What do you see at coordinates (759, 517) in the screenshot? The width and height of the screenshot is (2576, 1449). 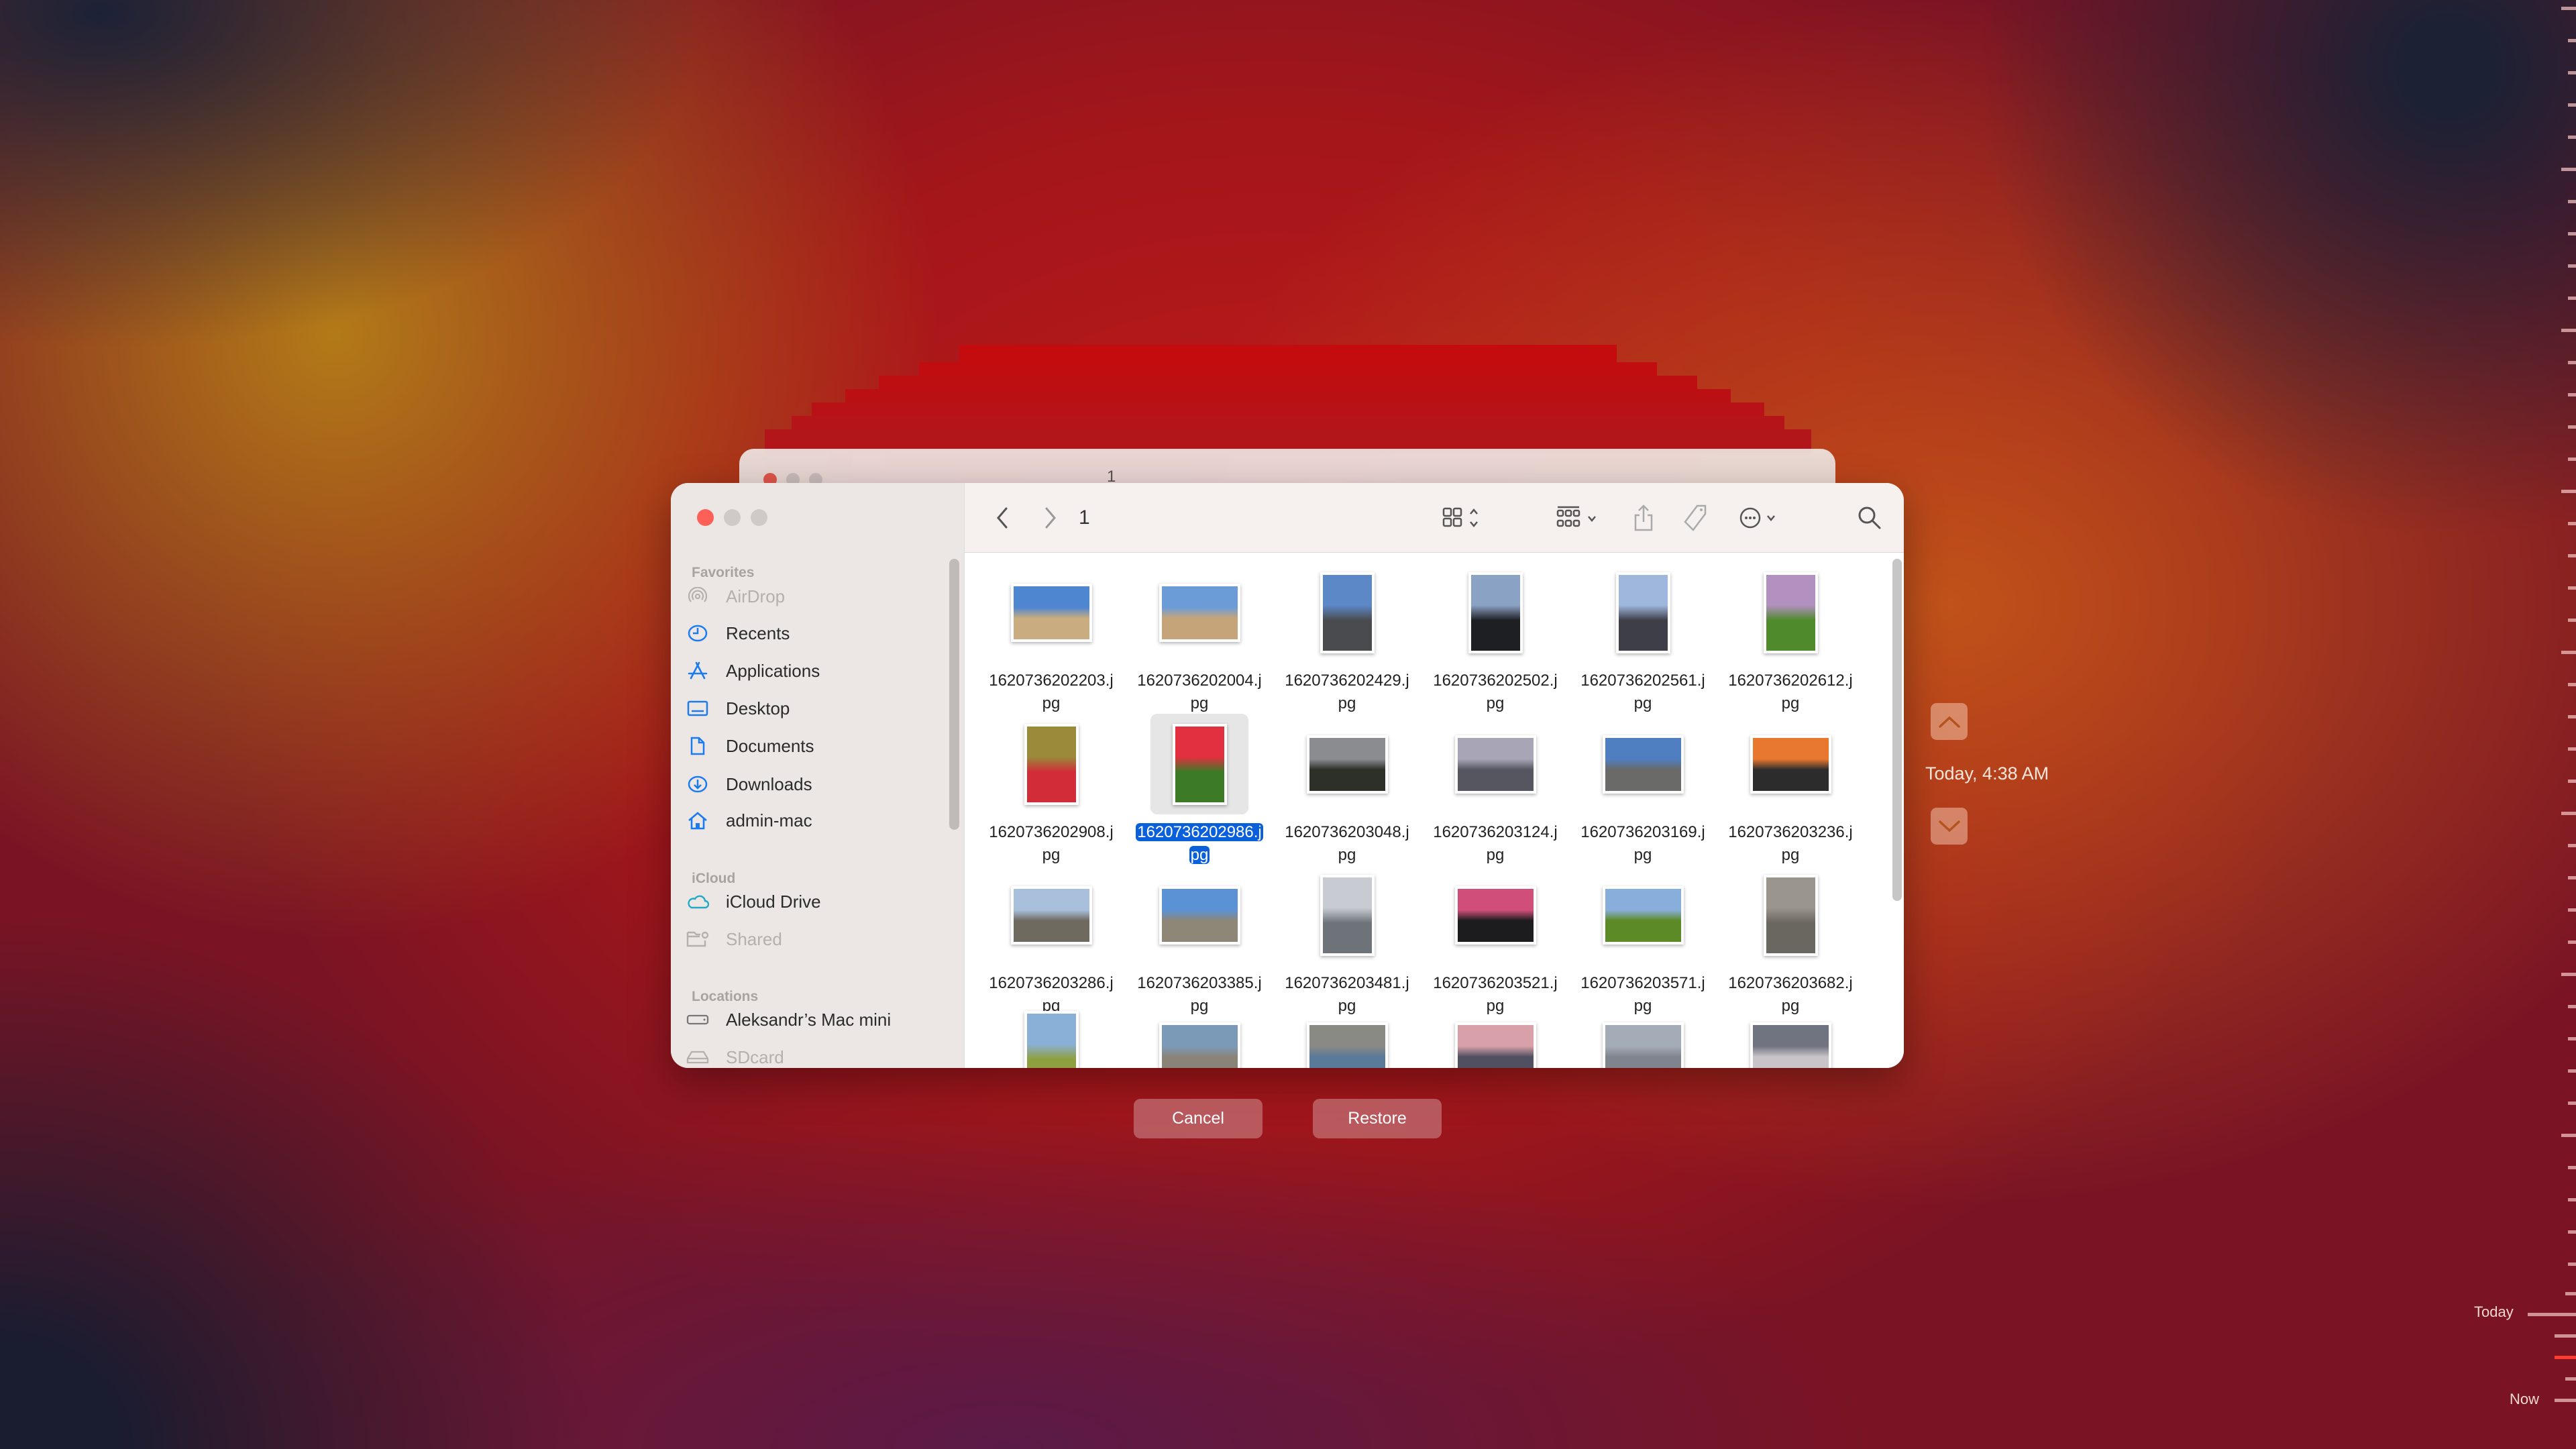 I see `zoom-button` at bounding box center [759, 517].